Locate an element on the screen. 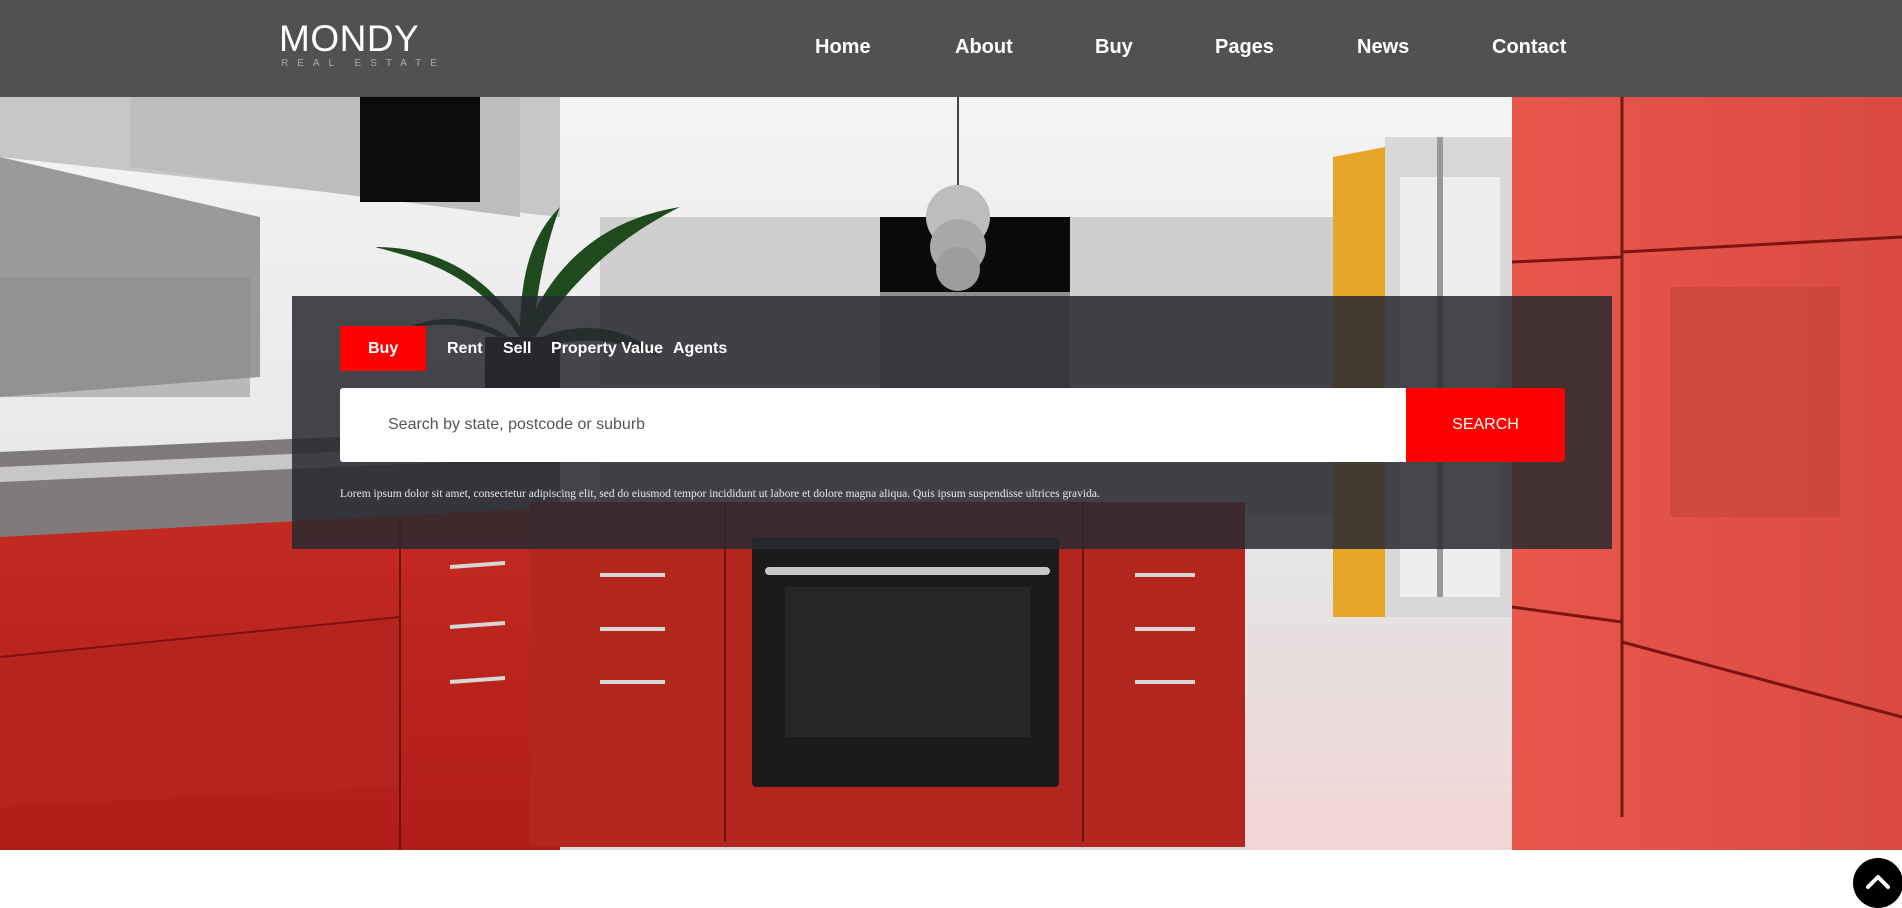 The width and height of the screenshot is (1902, 908). nav-pages: Pages is located at coordinates (1244, 47).